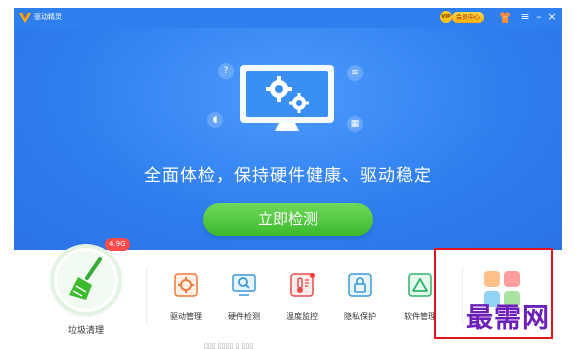 The width and height of the screenshot is (577, 349). I want to click on tool-driver-manage: 驱动管理, so click(186, 297).